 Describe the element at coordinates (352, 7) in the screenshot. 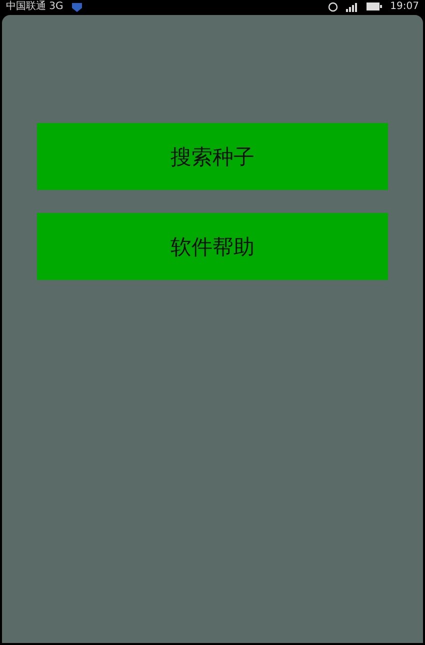

I see `signal-icon` at that location.